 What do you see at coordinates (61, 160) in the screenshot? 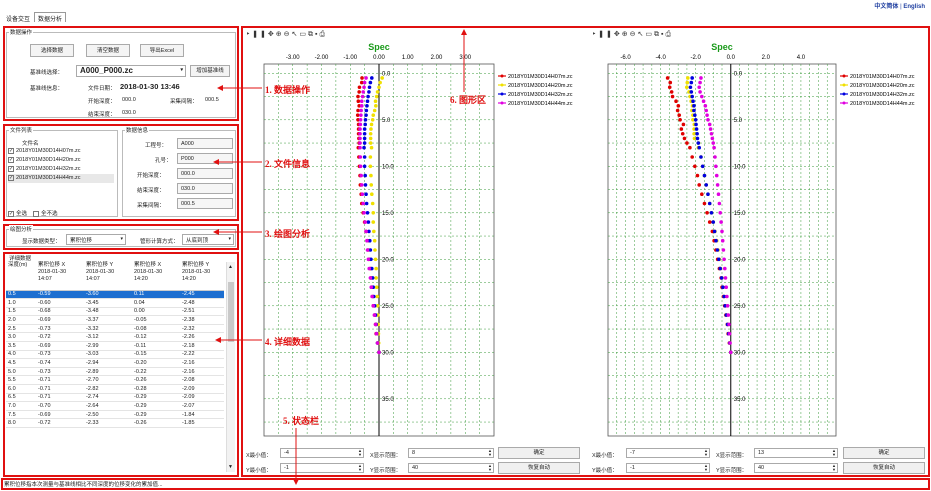
I see `file-item: ✓ 2018Y01M30D14H20m.zc` at bounding box center [61, 160].